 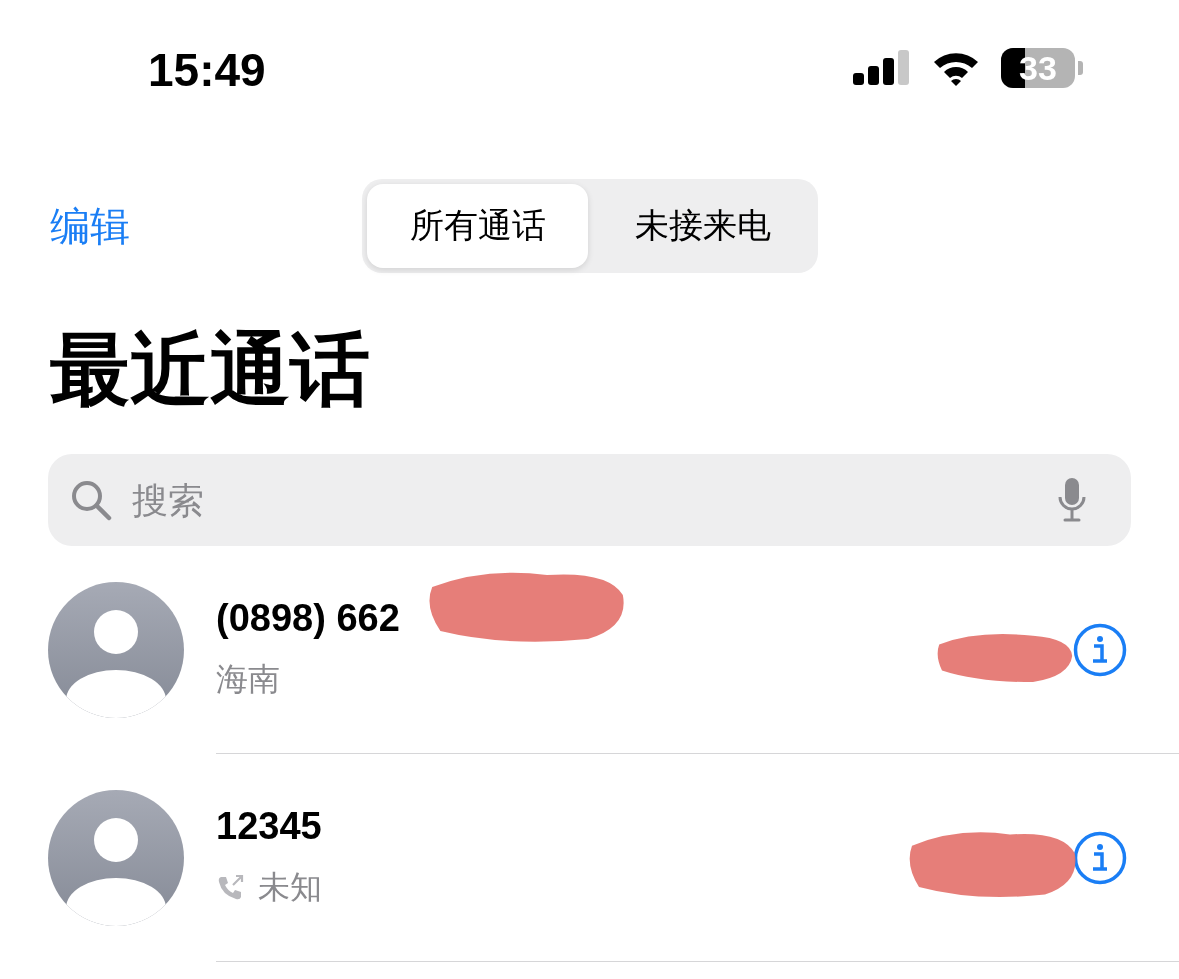 I want to click on caller-number: (0898) 662, so click(x=308, y=618).